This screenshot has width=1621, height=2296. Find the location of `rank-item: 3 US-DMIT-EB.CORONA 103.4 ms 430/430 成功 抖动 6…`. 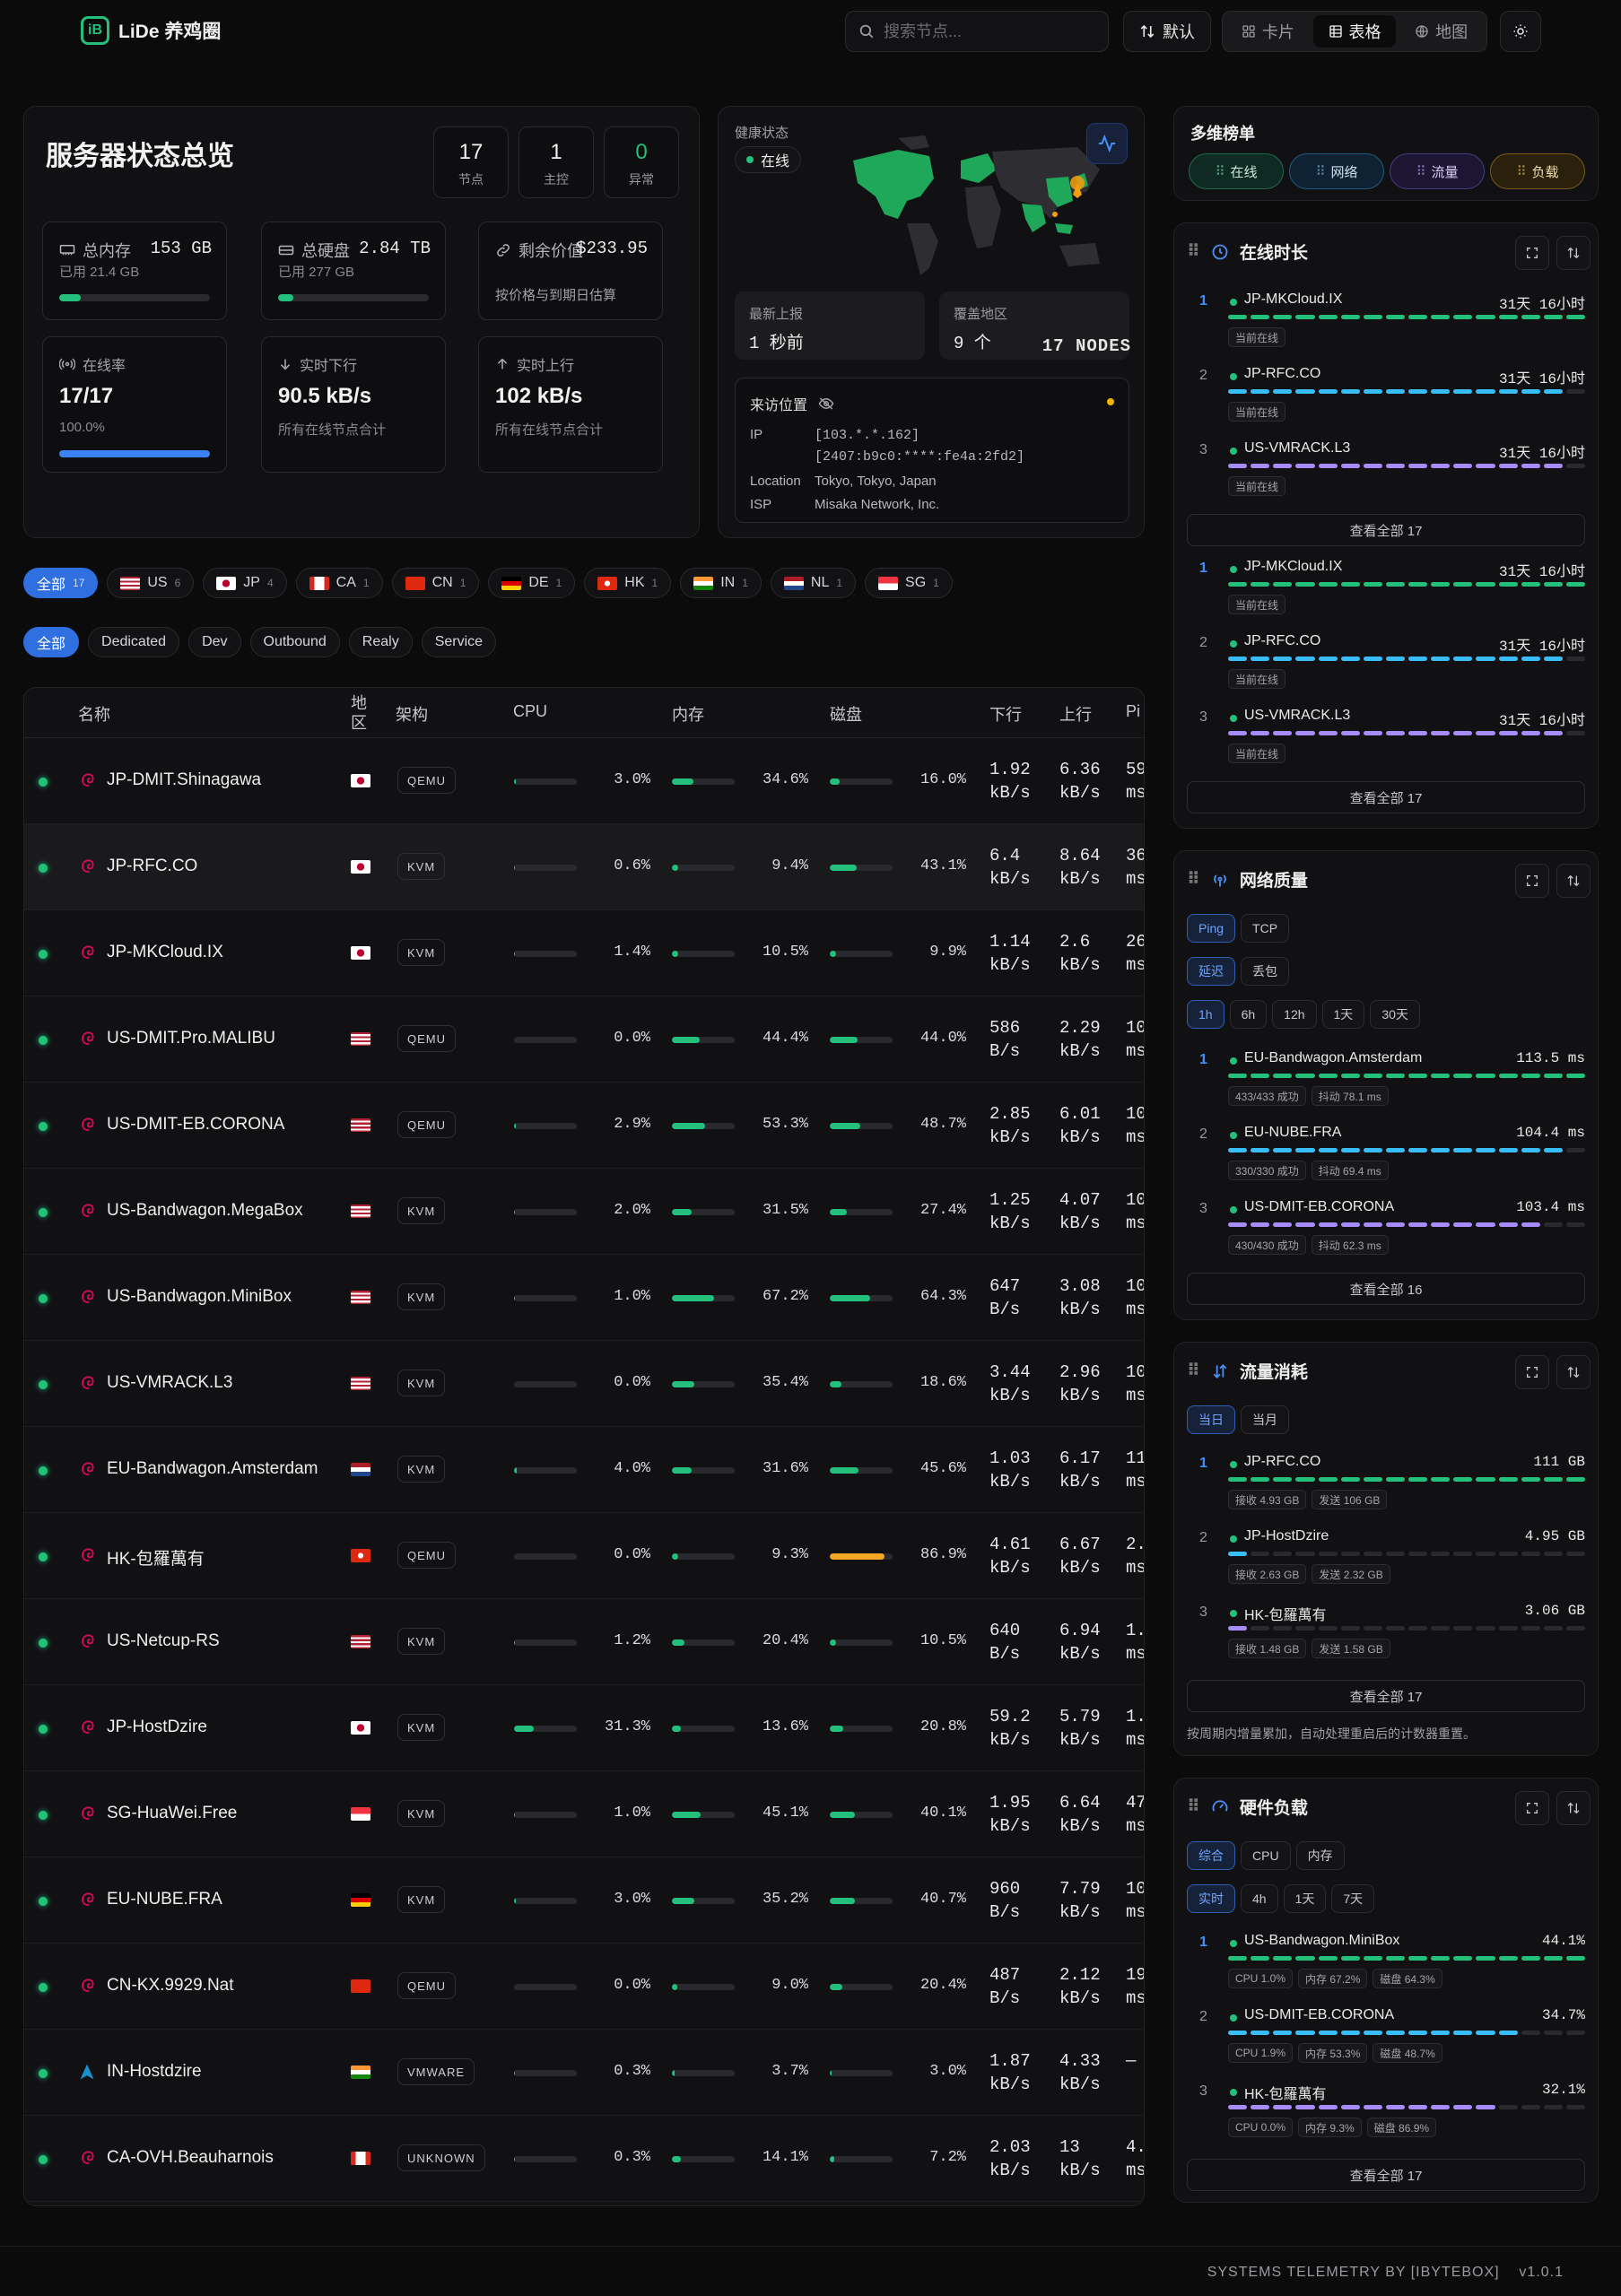

rank-item: 3 US-DMIT-EB.CORONA 103.4 ms 430/430 成功 抖动 6… is located at coordinates (1386, 1234).